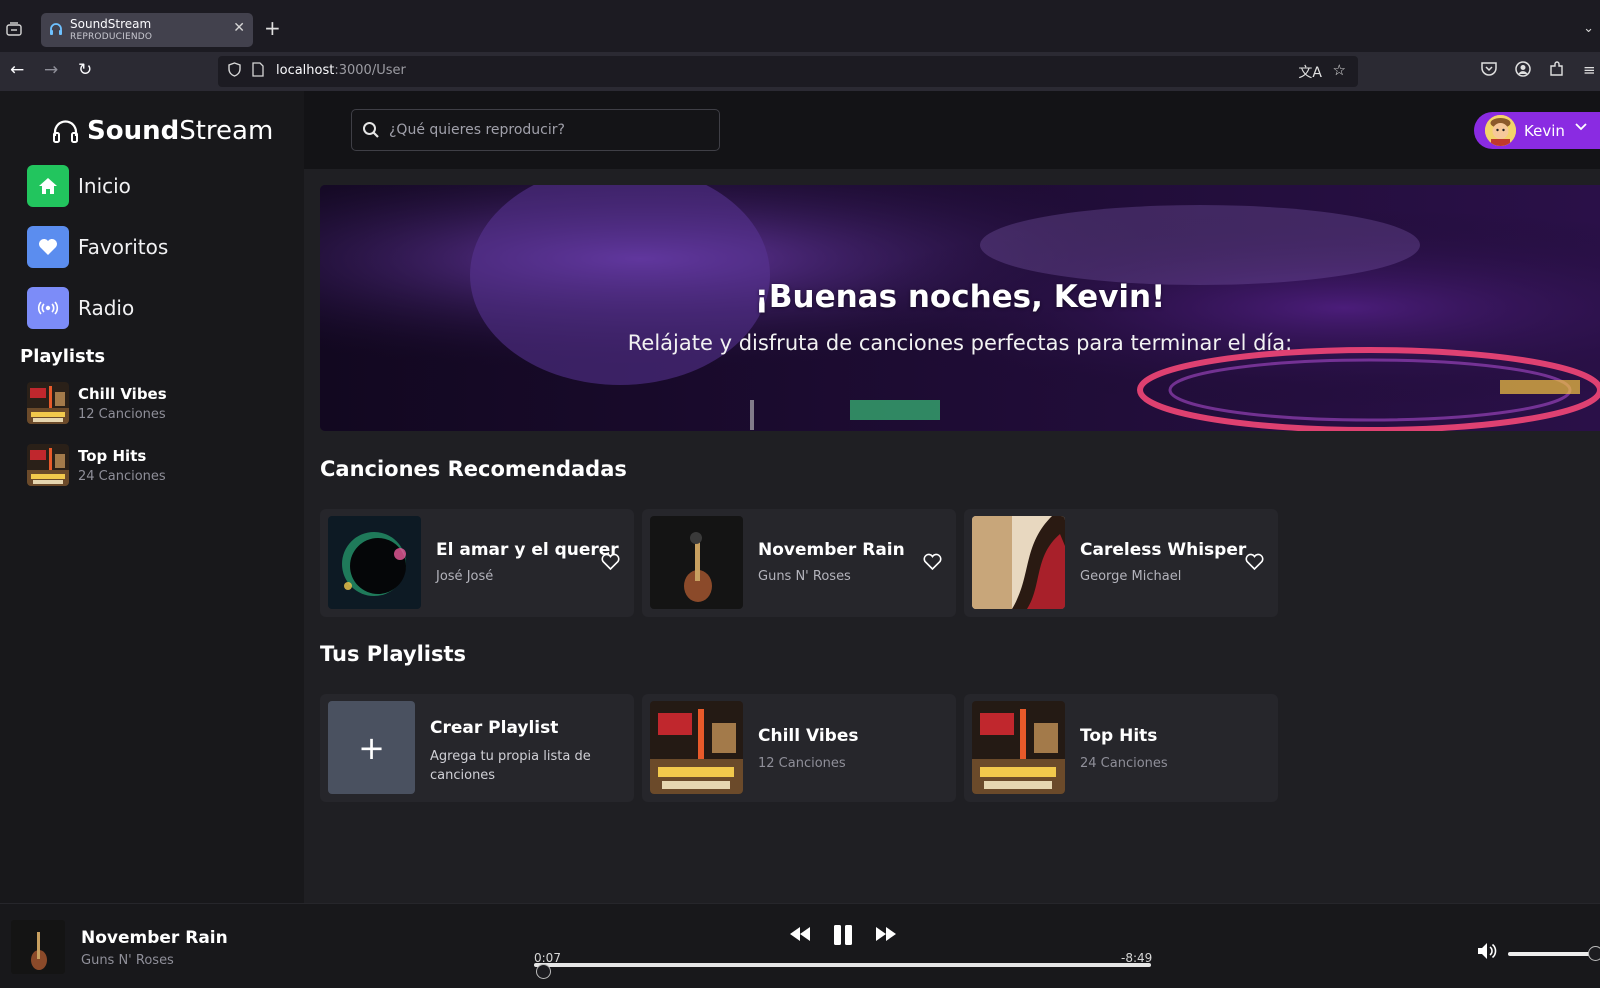 The width and height of the screenshot is (1600, 988). I want to click on nav-label: Favoritos, so click(123, 247).